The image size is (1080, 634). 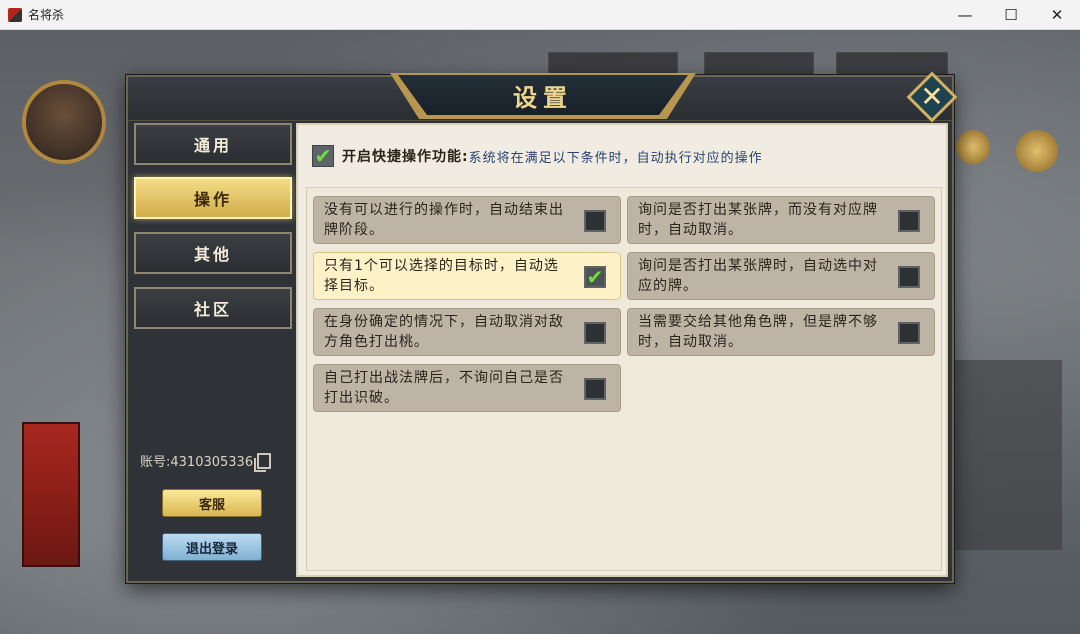 I want to click on app-icon, so click(x=15, y=14).